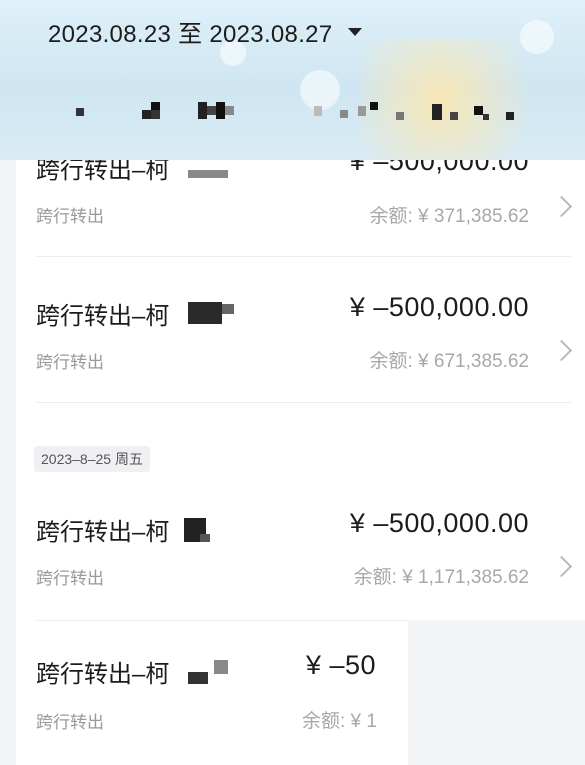 This screenshot has width=585, height=765. I want to click on transaction-balance: 余额: ¥ 1, so click(339, 721).